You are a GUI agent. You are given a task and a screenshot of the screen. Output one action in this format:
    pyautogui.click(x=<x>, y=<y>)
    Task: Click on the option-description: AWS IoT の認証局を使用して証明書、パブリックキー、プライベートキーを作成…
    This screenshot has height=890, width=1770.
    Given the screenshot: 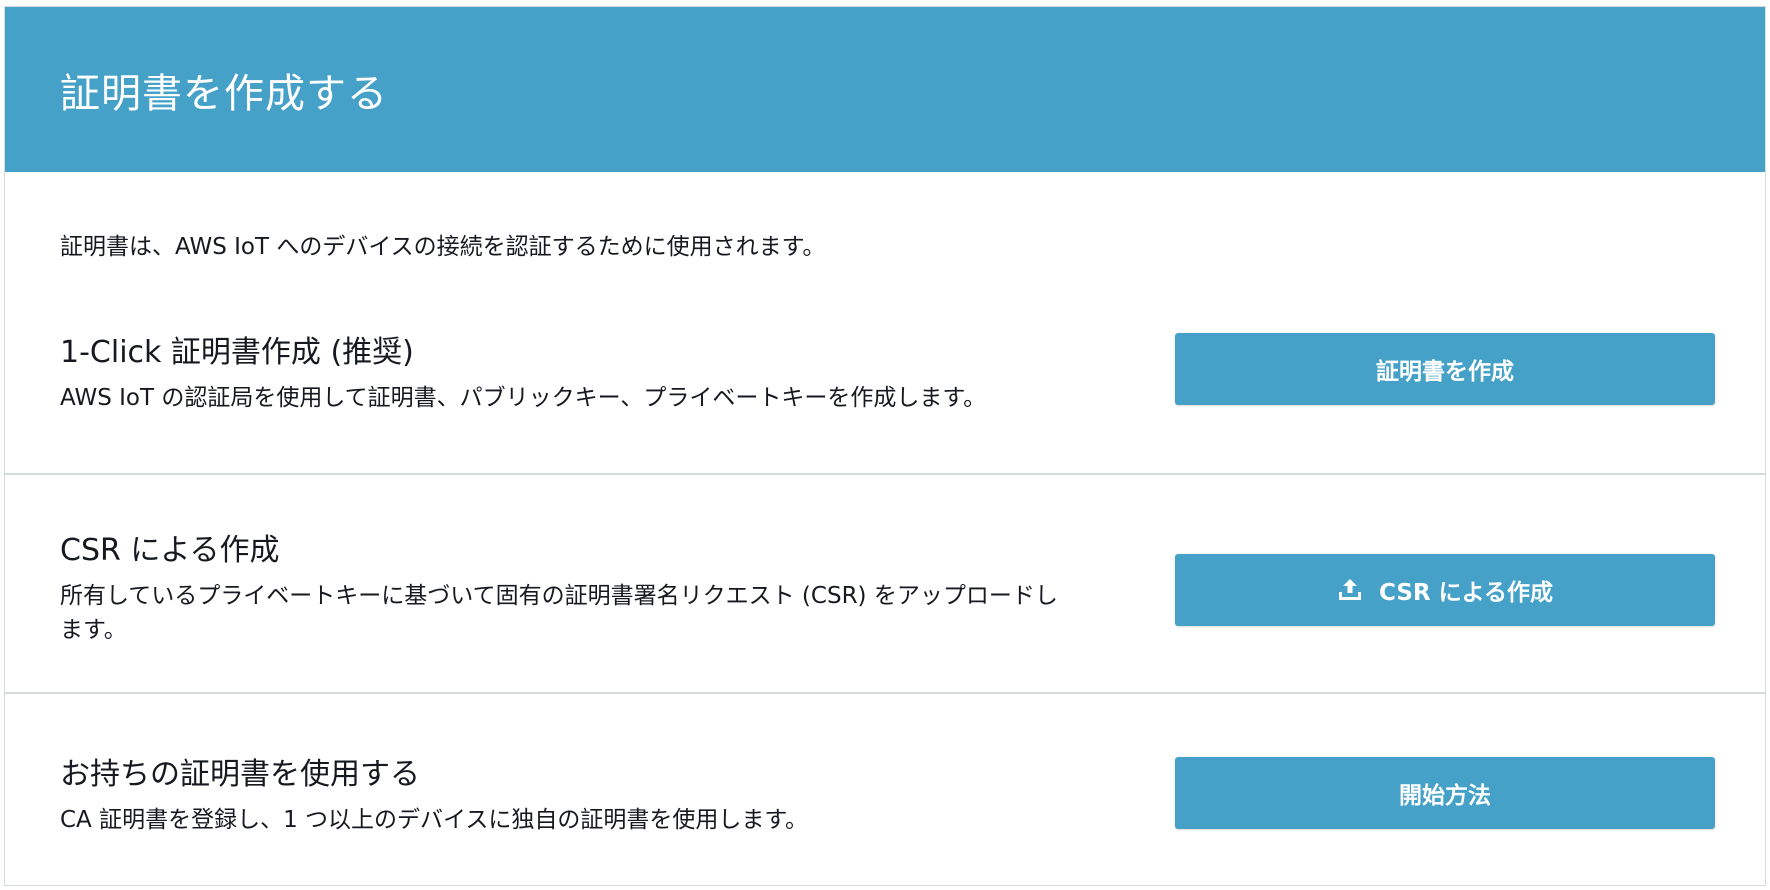 What is the action you would take?
    pyautogui.click(x=523, y=398)
    